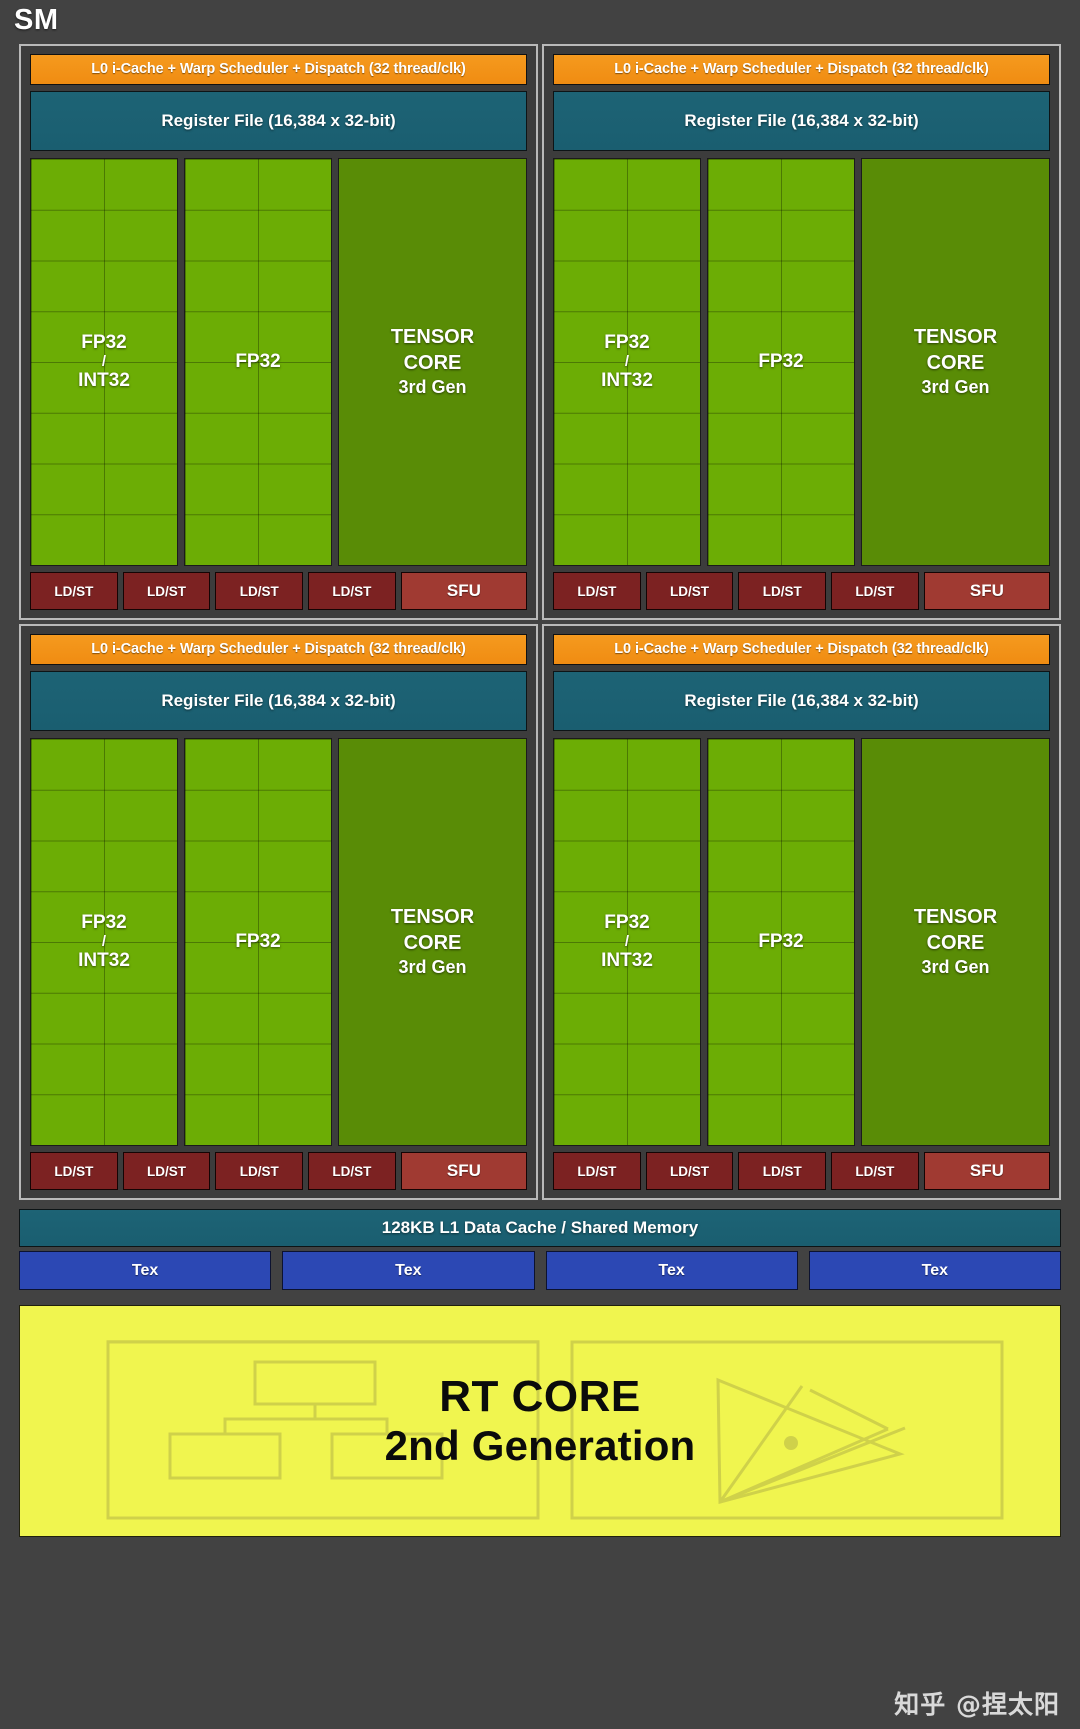  I want to click on rt-core-artwork, so click(555, 1430).